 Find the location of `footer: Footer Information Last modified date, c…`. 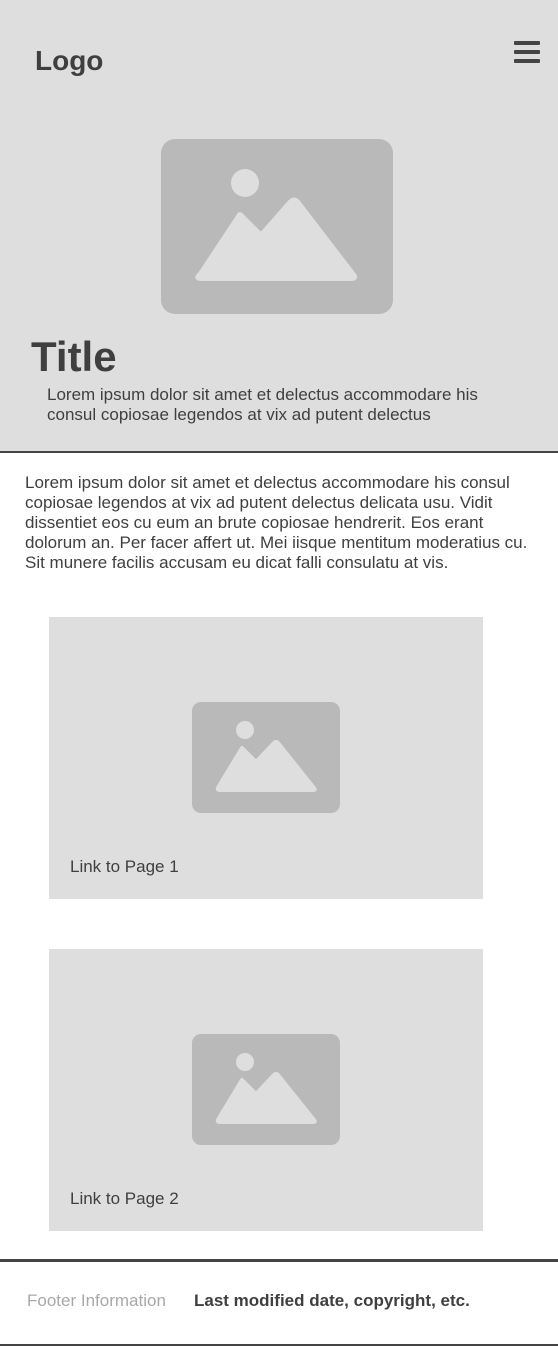

footer: Footer Information Last modified date, c… is located at coordinates (279, 1302).